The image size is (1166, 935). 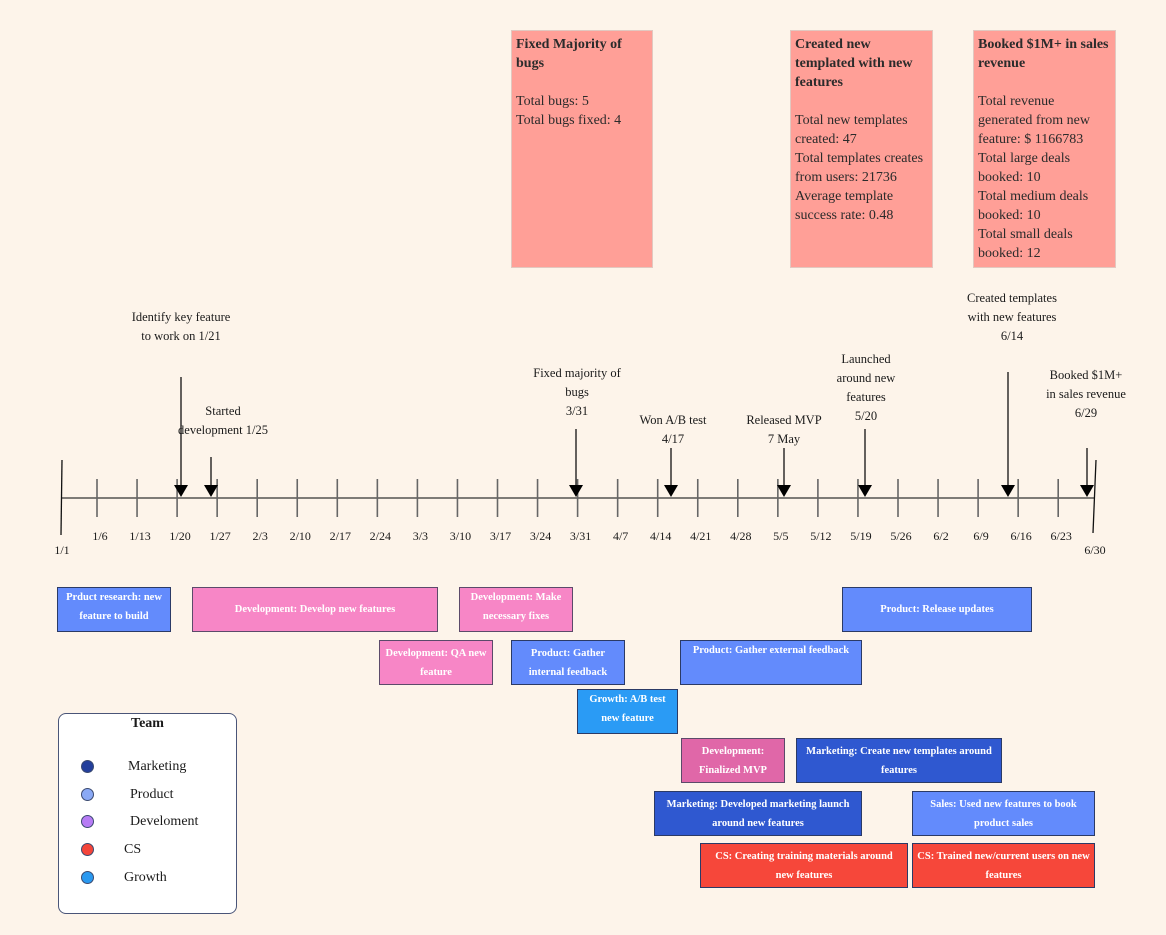 What do you see at coordinates (181, 327) in the screenshot?
I see `milestone-label: Identify key feature to work on 1/21` at bounding box center [181, 327].